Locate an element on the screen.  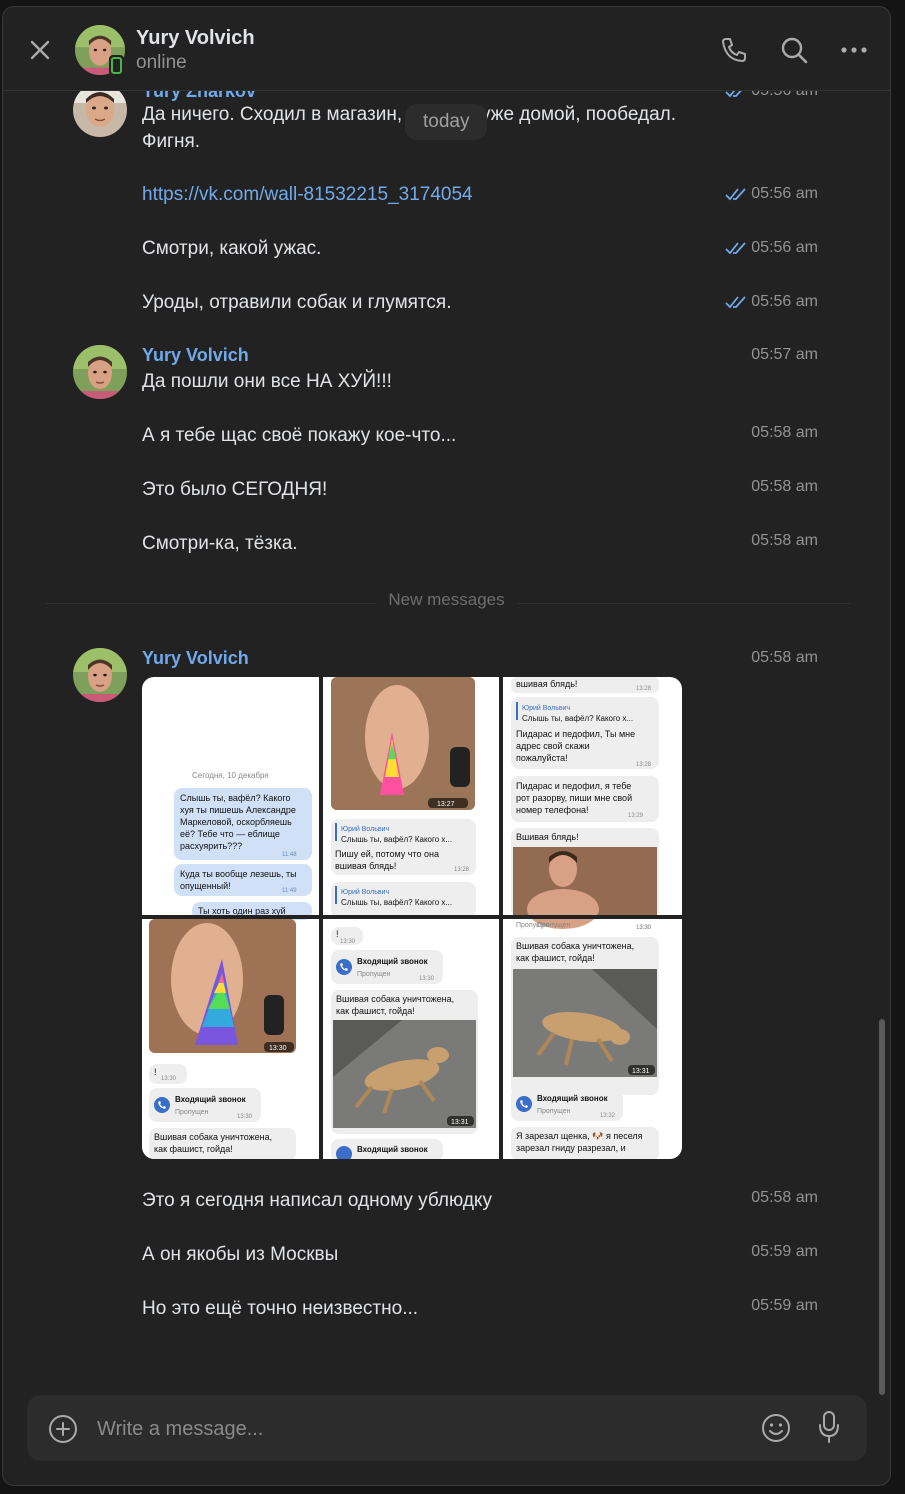
message-text: Уроды, отравили собак и глумятся. is located at coordinates (297, 302).